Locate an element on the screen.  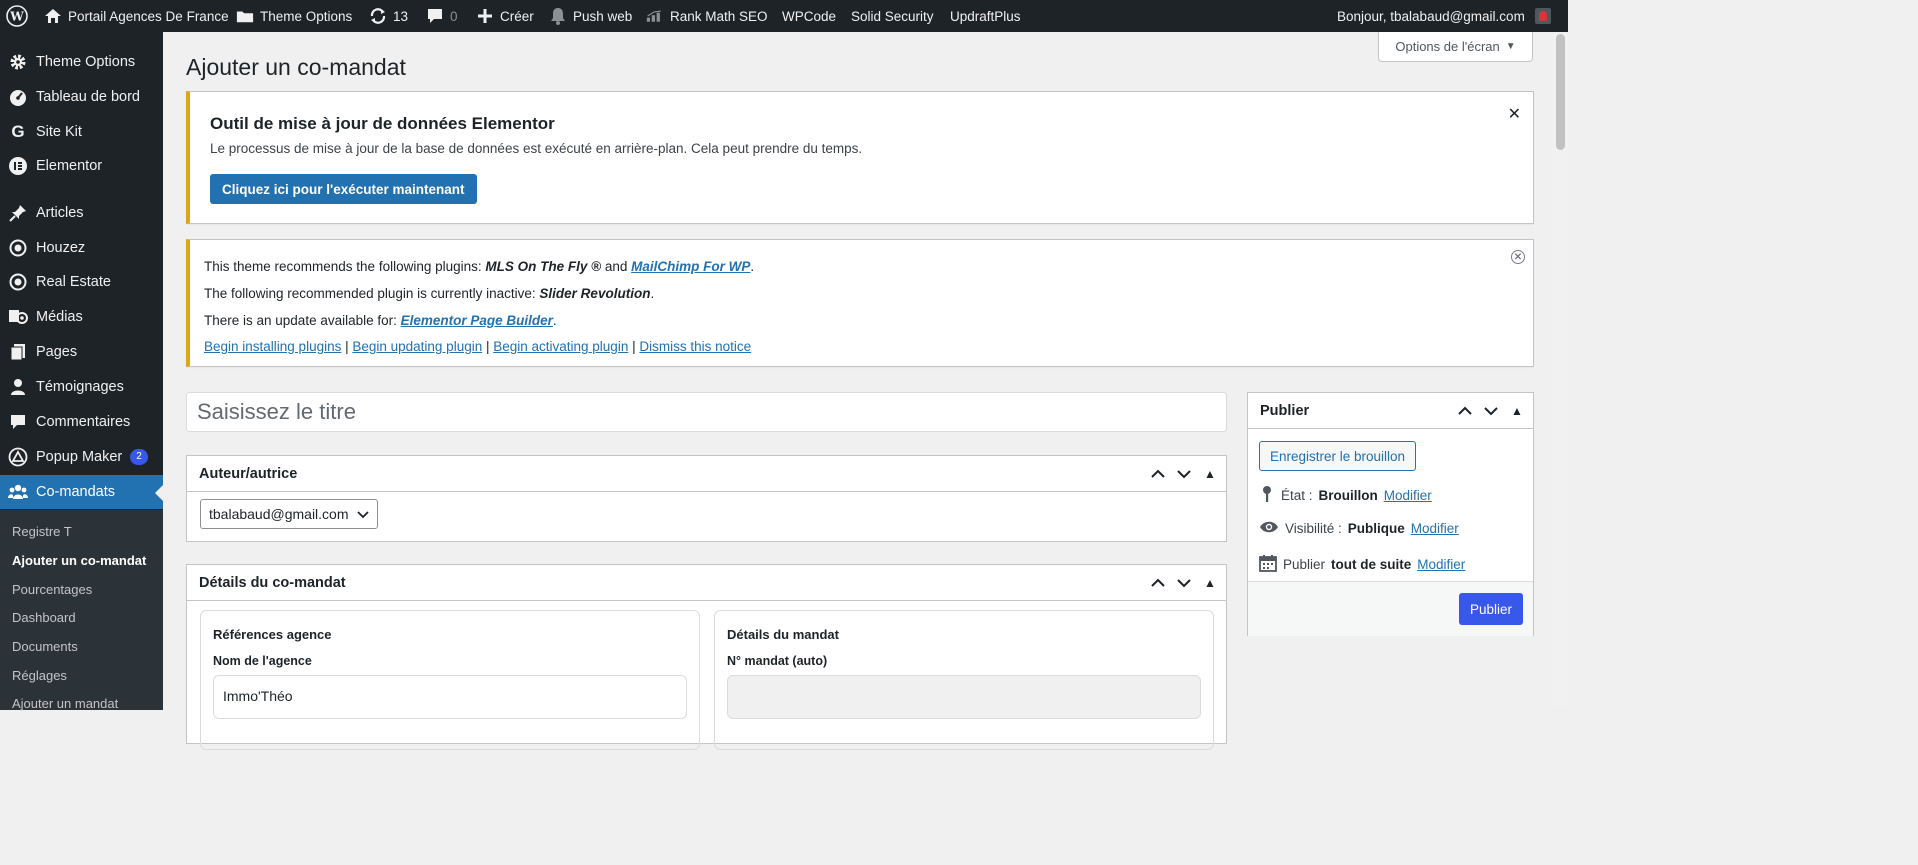
notification-badge: 2 is located at coordinates (139, 457).